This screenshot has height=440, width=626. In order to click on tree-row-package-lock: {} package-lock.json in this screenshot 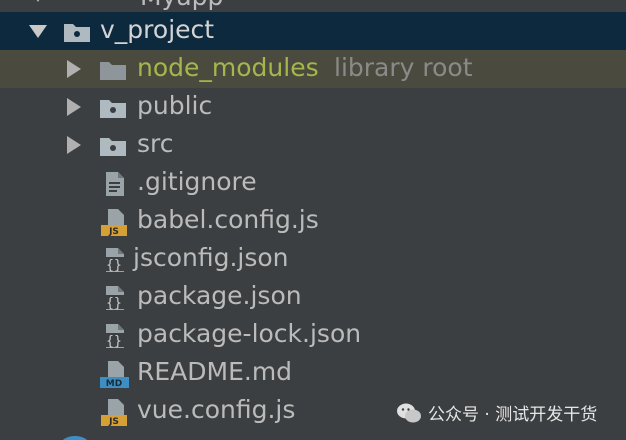, I will do `click(313, 335)`.